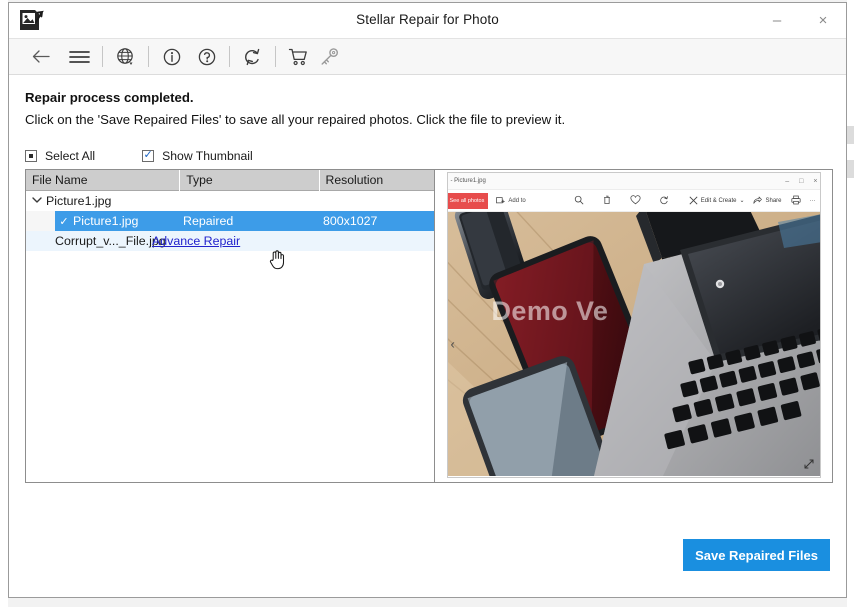 This screenshot has width=855, height=607. Describe the element at coordinates (851, 303) in the screenshot. I see `outer-scrollbar-track` at that location.